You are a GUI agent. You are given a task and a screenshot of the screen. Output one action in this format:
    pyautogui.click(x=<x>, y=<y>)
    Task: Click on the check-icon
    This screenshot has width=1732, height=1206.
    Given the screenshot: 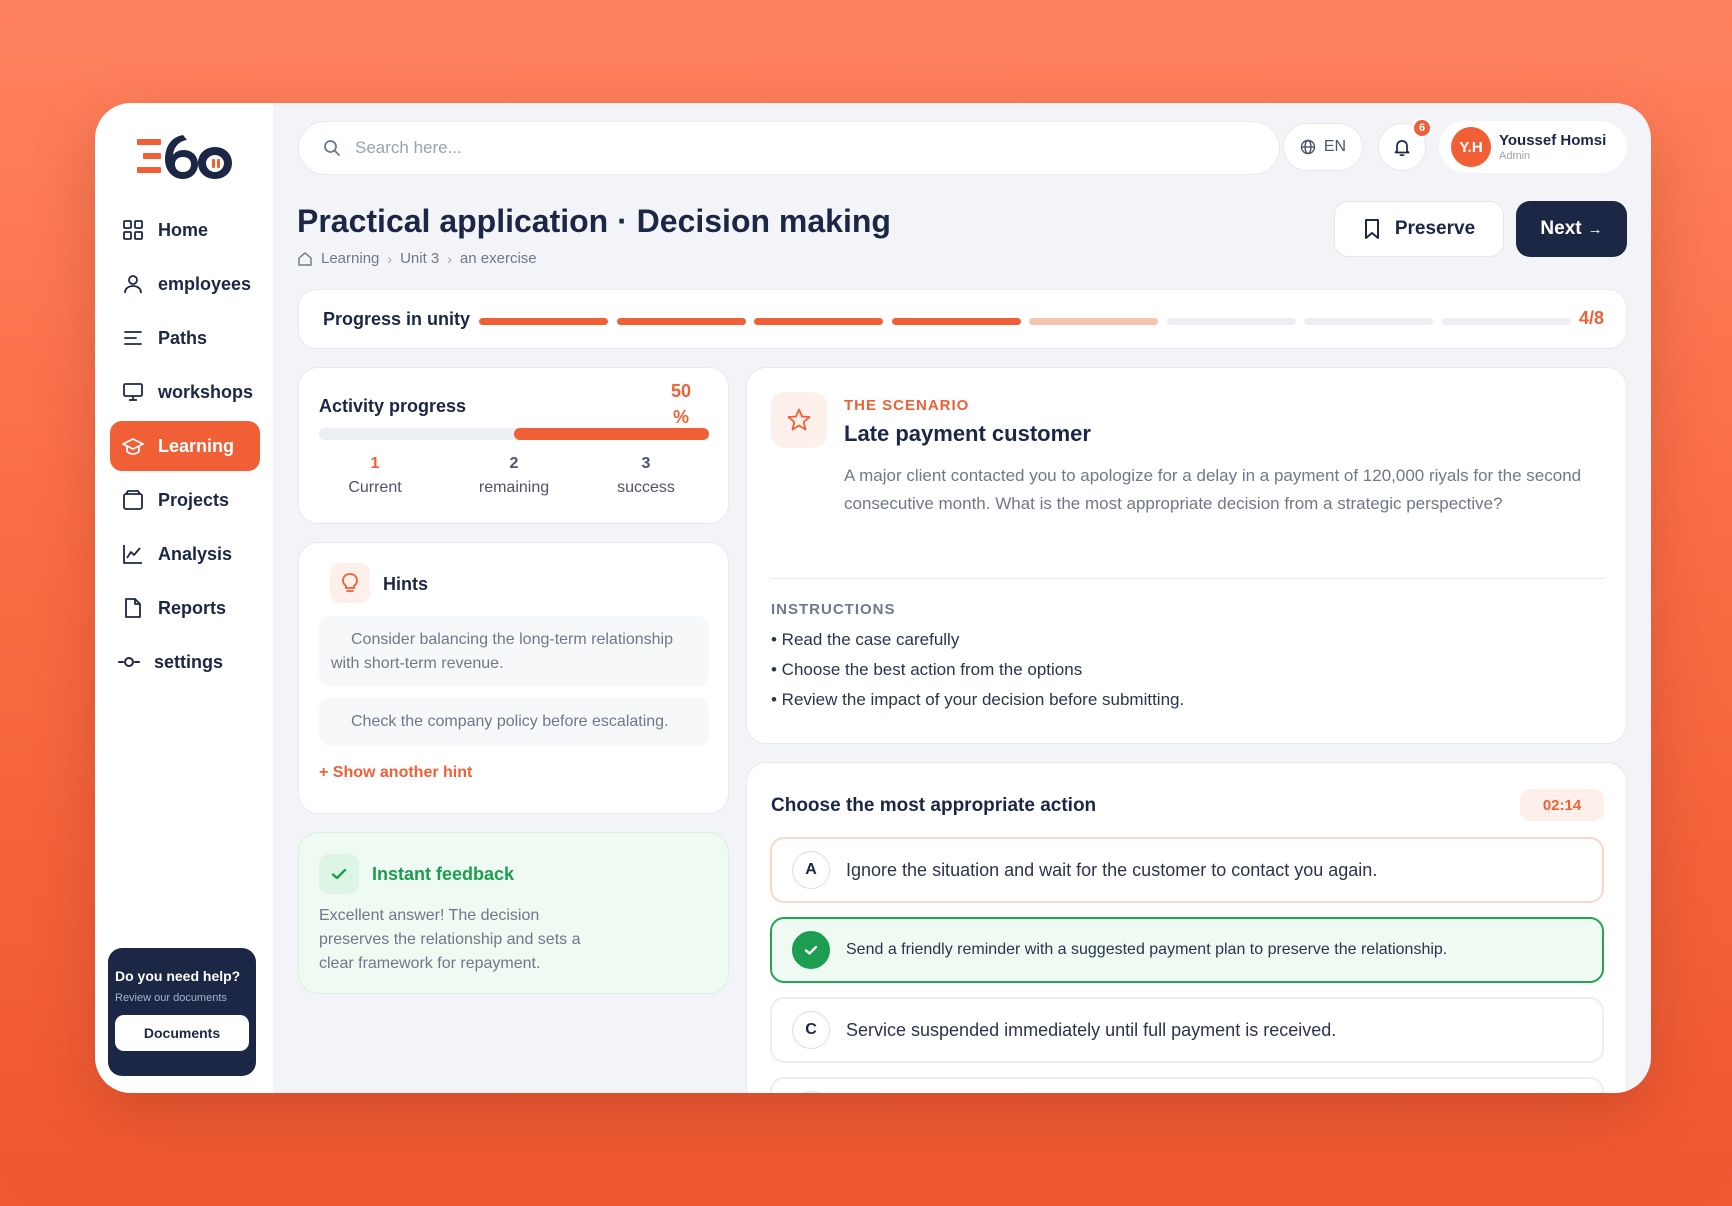 What is the action you would take?
    pyautogui.click(x=339, y=874)
    